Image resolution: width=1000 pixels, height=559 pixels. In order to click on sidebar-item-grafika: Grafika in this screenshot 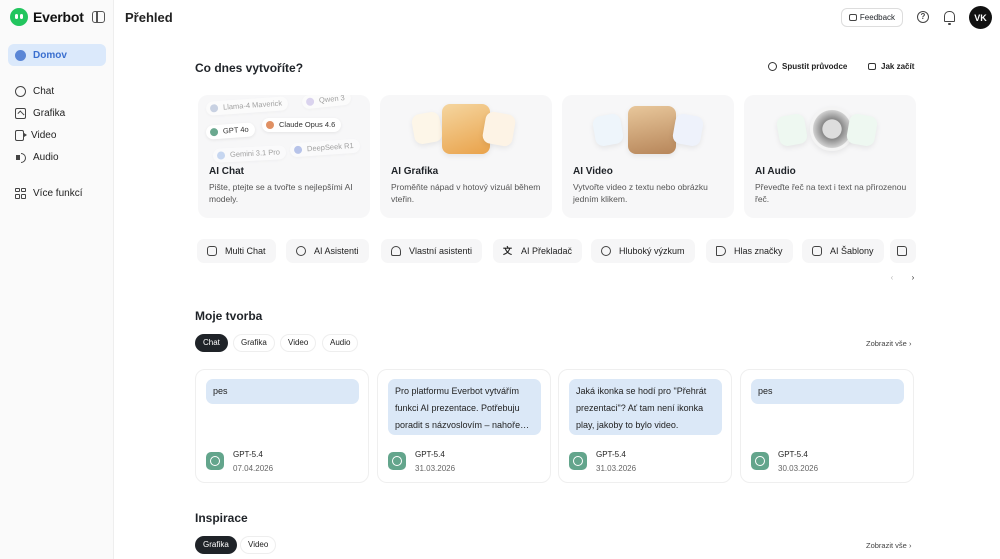, I will do `click(57, 113)`.